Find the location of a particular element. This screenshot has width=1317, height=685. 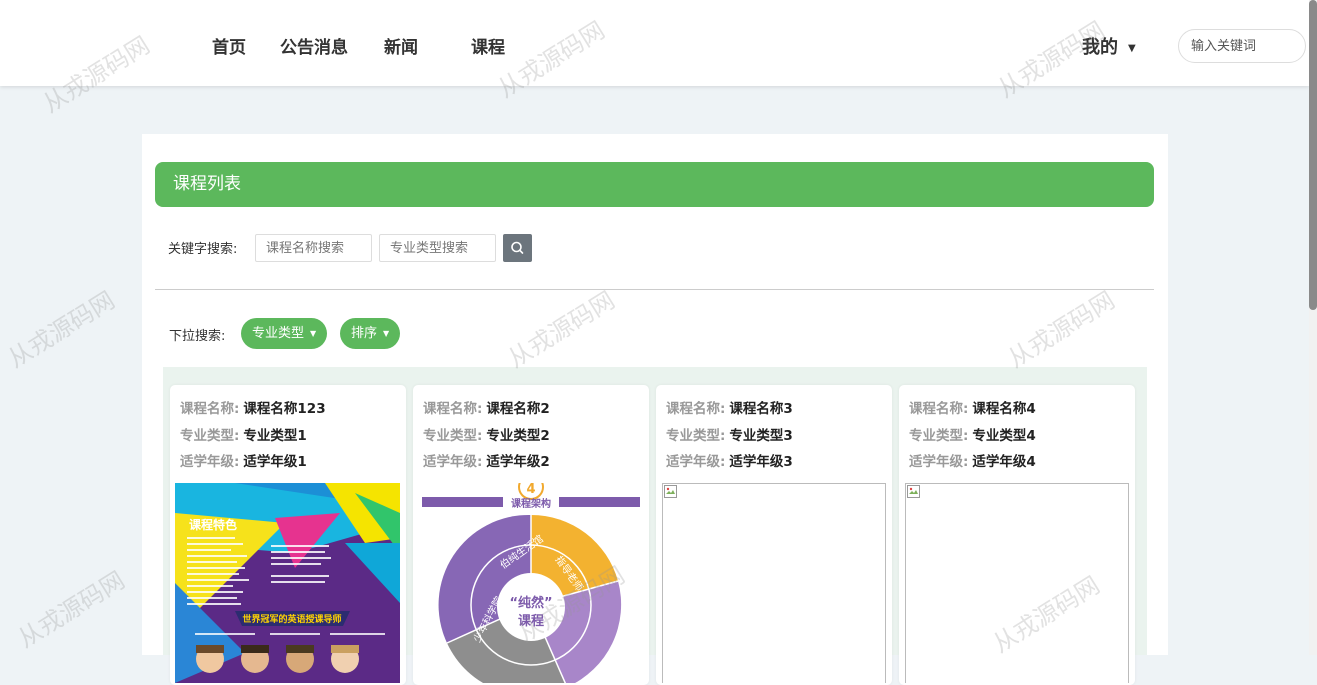

grade-value: 适学年级2 is located at coordinates (518, 462).